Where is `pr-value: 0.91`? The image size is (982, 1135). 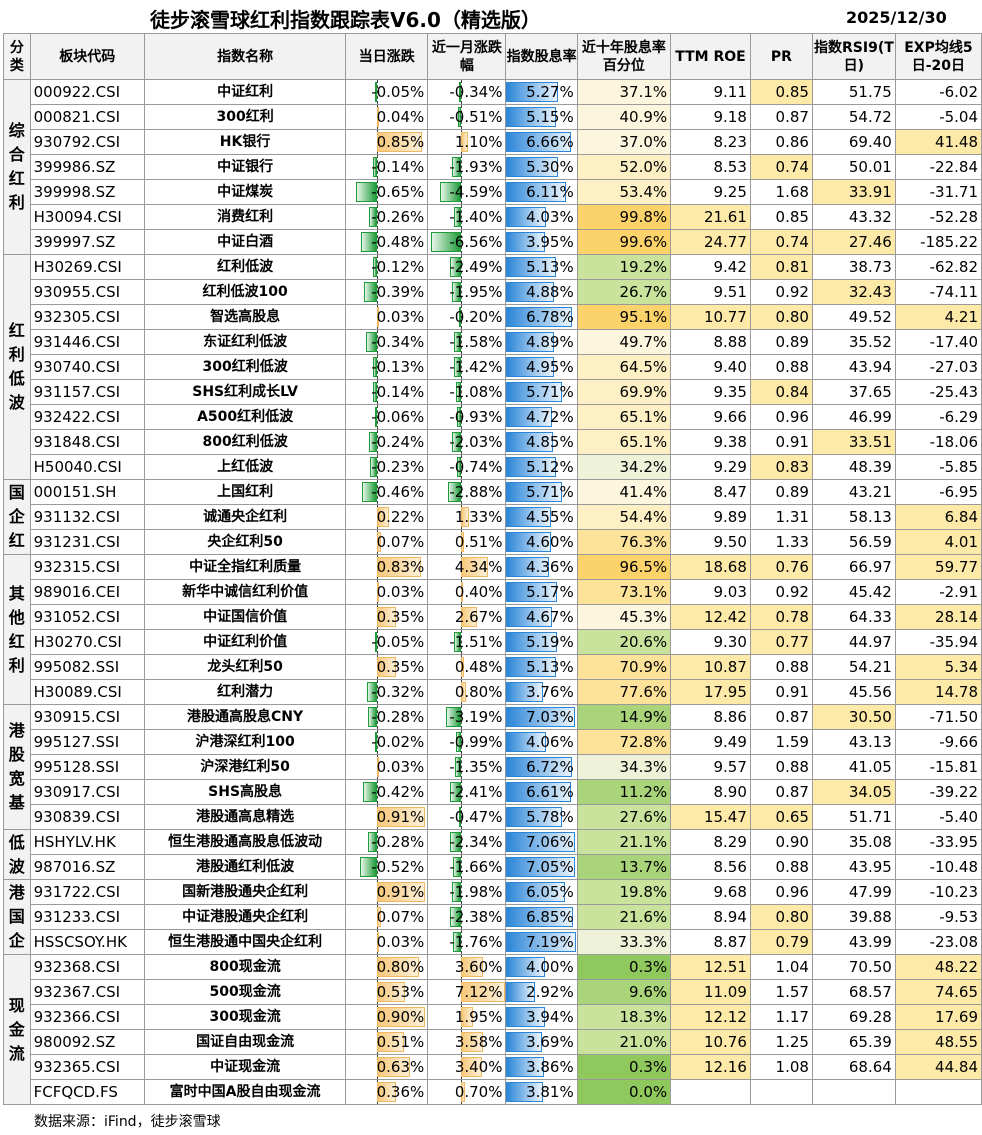
pr-value: 0.91 is located at coordinates (781, 442).